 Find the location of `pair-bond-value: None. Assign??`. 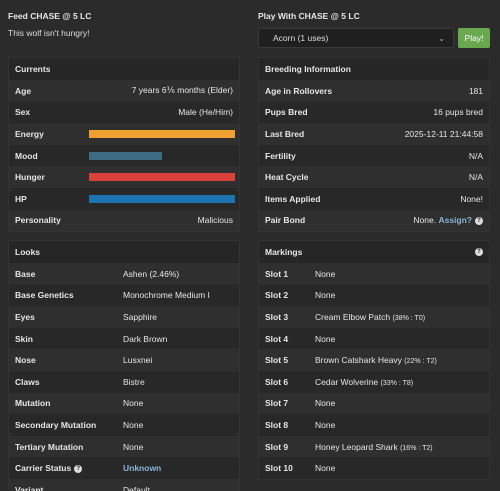

pair-bond-value: None. Assign?? is located at coordinates (448, 220).